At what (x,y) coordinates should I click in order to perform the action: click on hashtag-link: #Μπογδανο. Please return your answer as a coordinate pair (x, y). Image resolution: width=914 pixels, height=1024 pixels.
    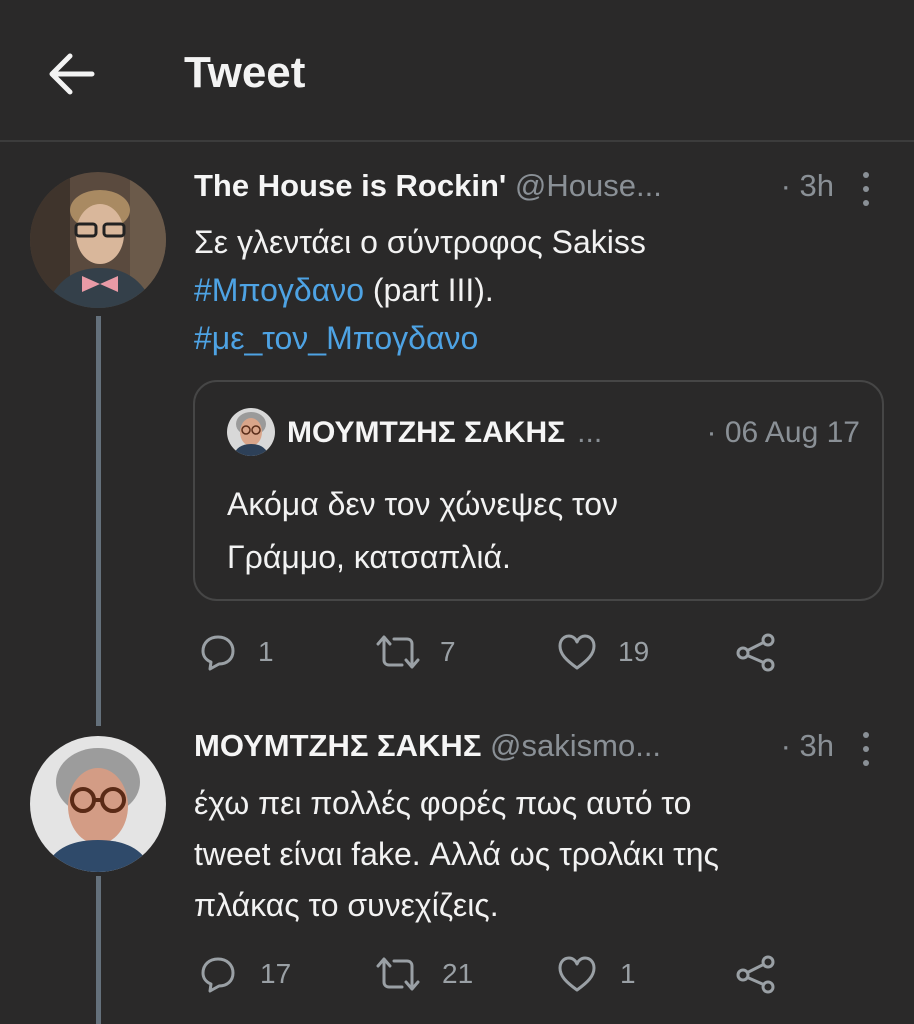
    Looking at the image, I should click on (279, 290).